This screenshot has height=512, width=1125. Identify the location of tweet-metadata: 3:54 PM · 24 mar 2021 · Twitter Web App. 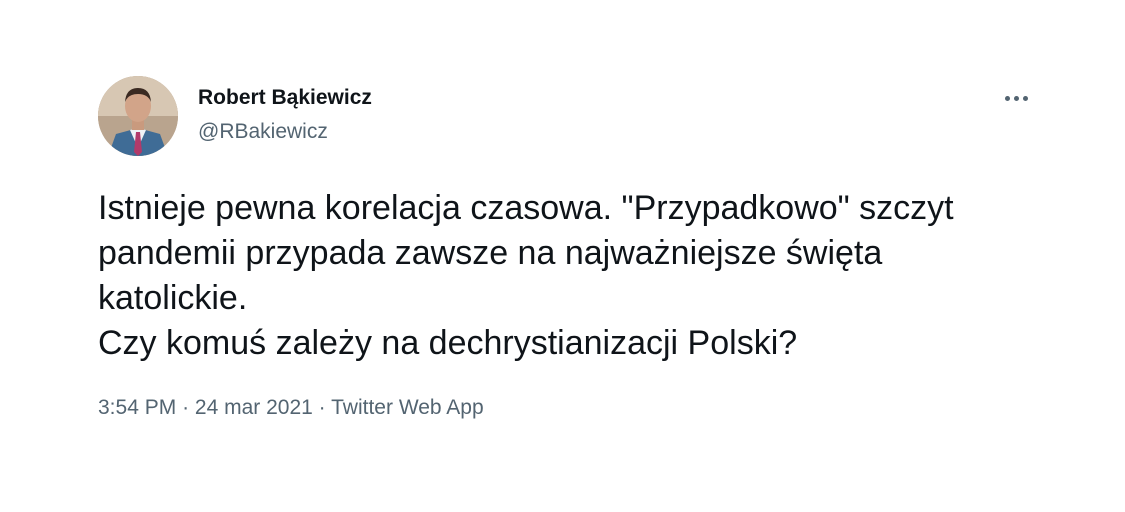
(291, 408).